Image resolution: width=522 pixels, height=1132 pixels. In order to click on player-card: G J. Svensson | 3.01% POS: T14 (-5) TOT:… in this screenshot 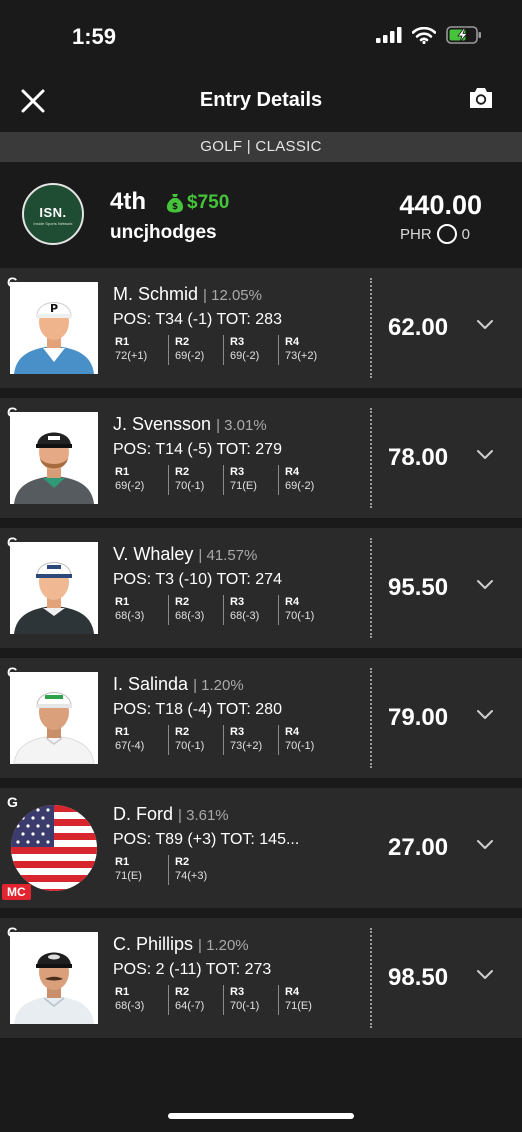, I will do `click(261, 458)`.